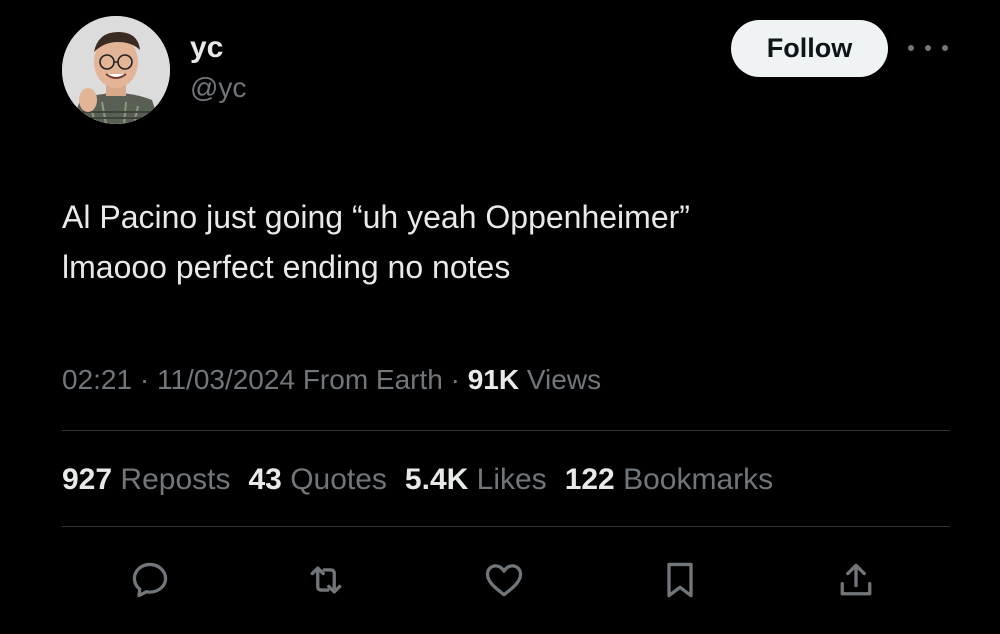 This screenshot has width=1000, height=634. Describe the element at coordinates (218, 88) in the screenshot. I see `user-handle: @yc` at that location.